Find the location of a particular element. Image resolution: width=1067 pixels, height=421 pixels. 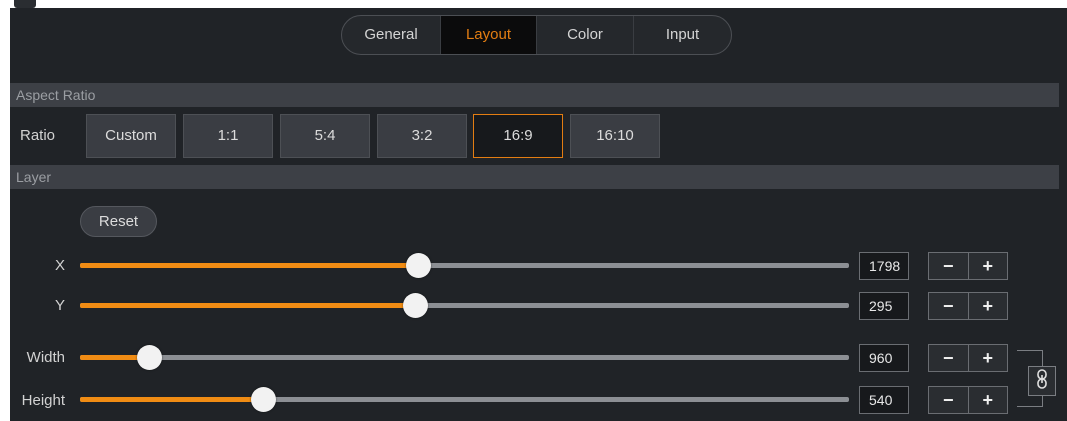

link-icon is located at coordinates (1042, 381).